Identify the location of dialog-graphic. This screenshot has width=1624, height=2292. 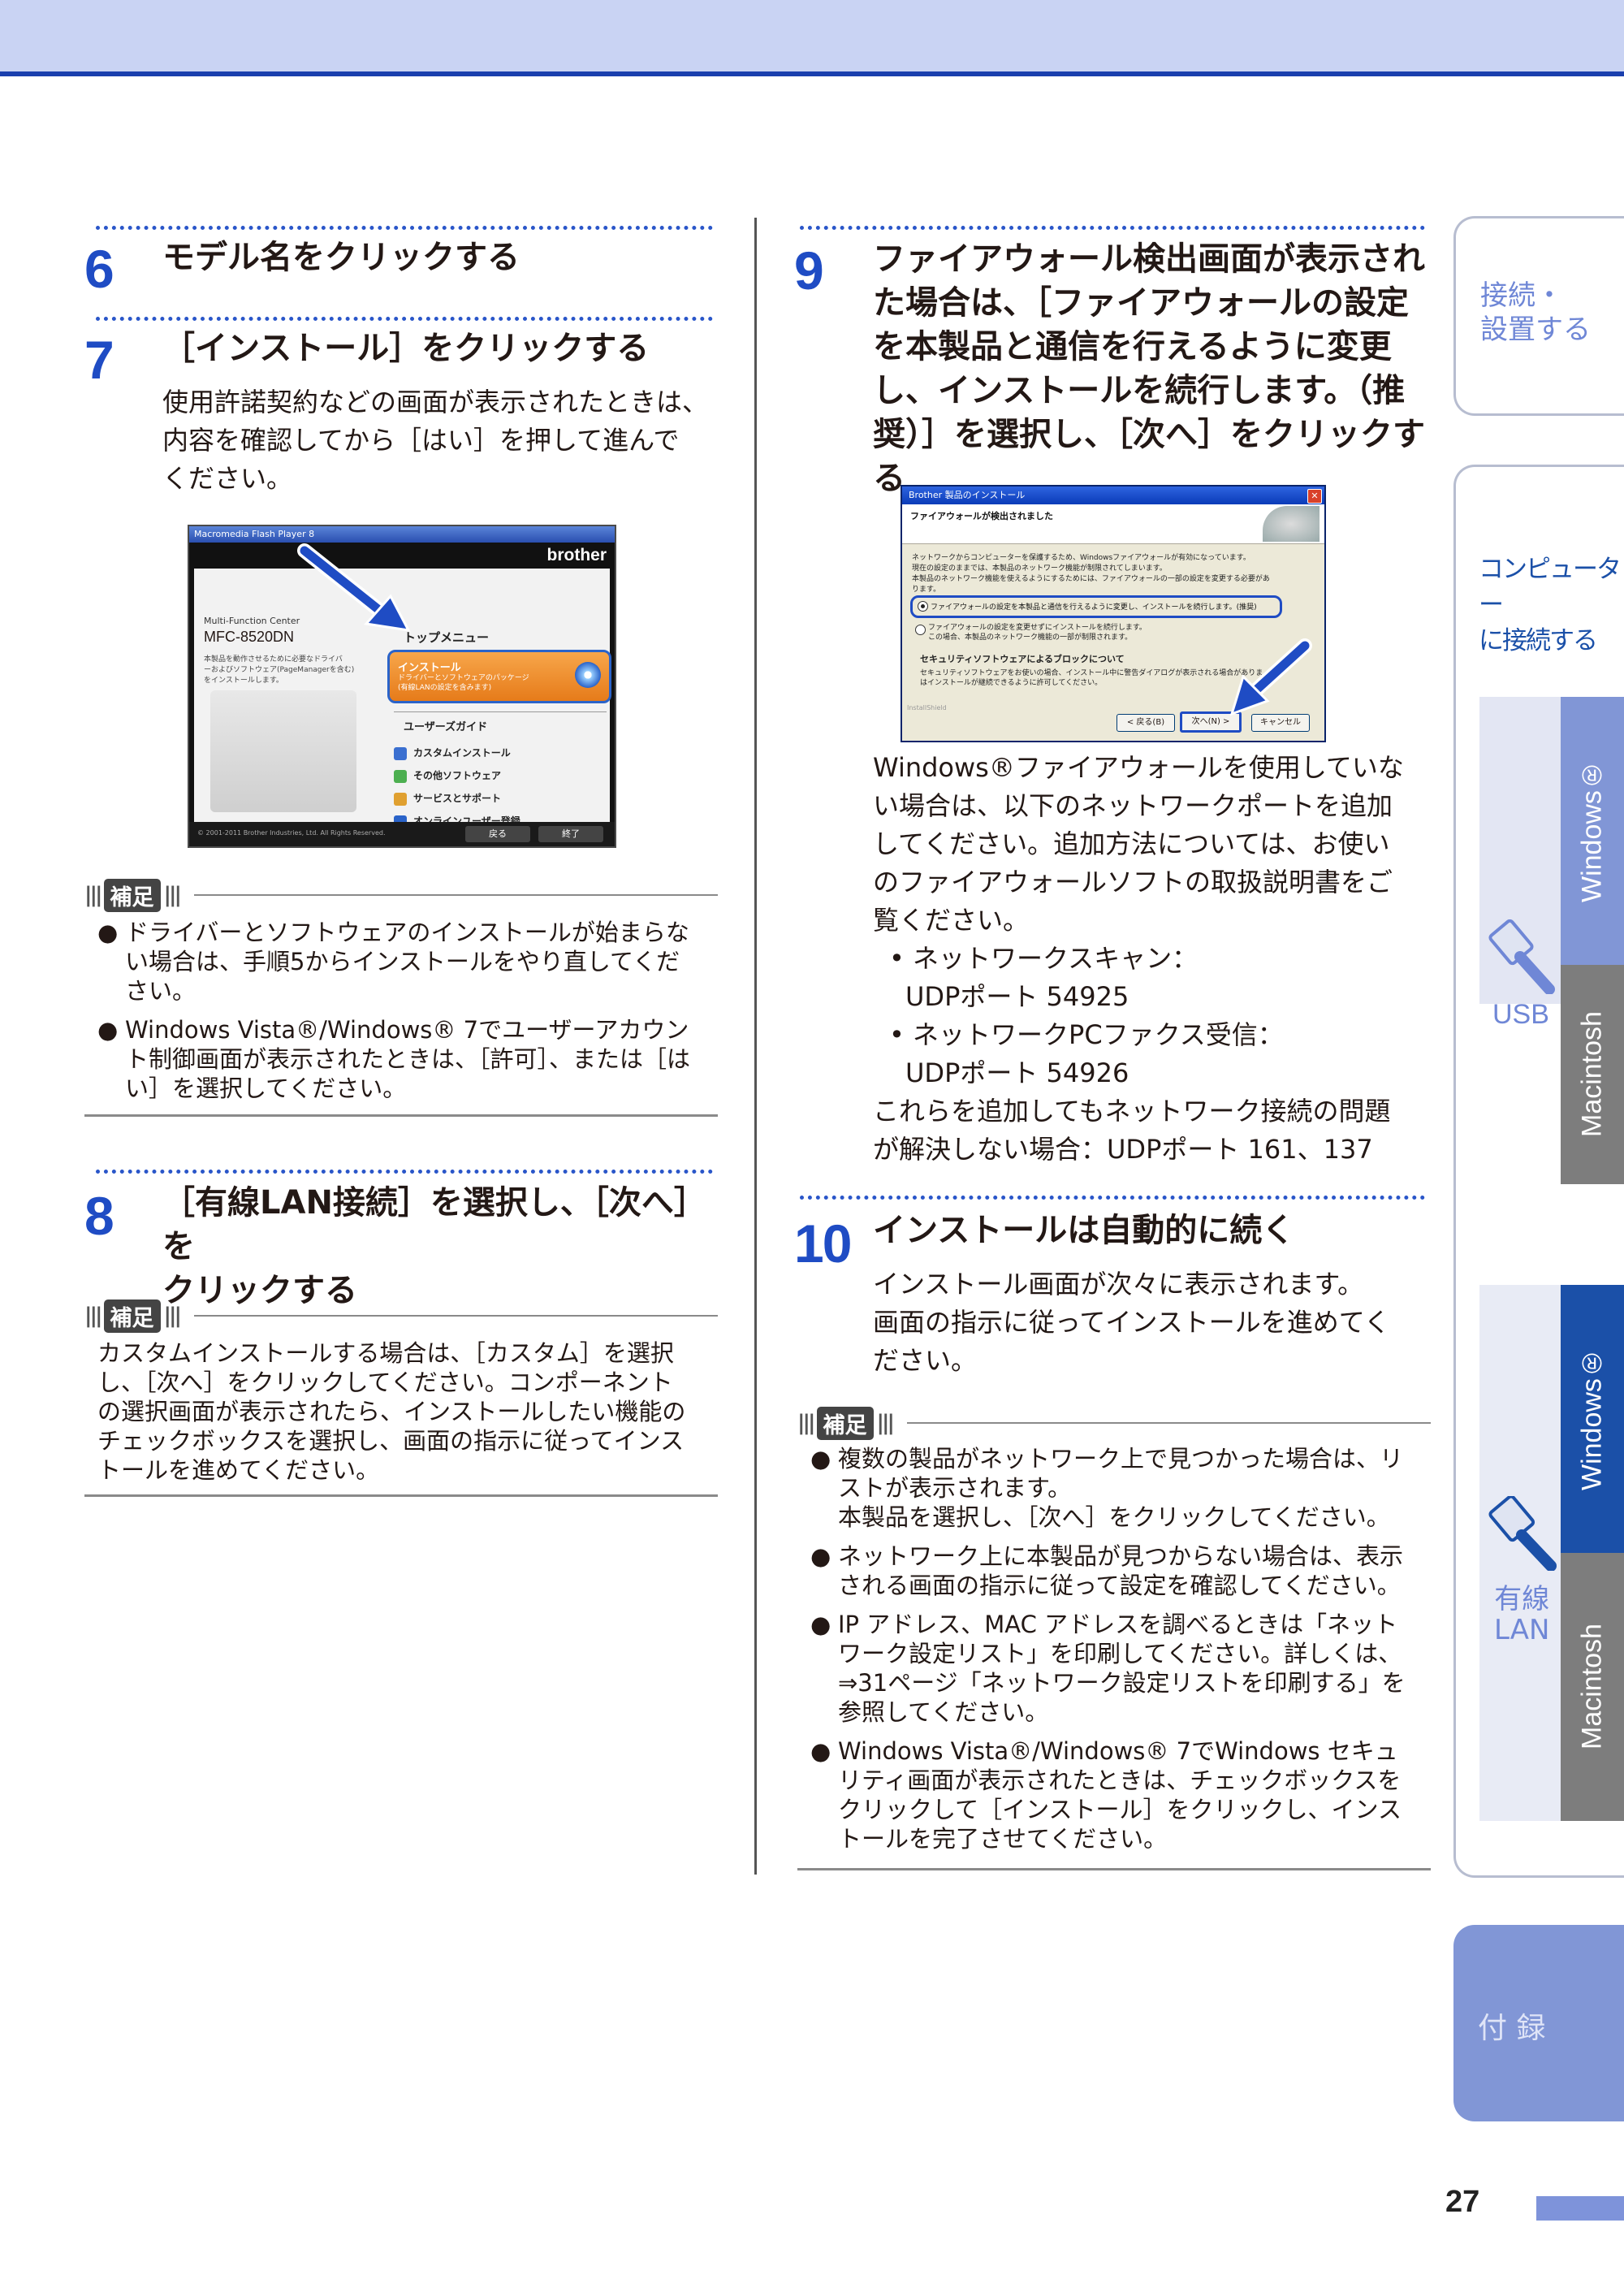
(1292, 524).